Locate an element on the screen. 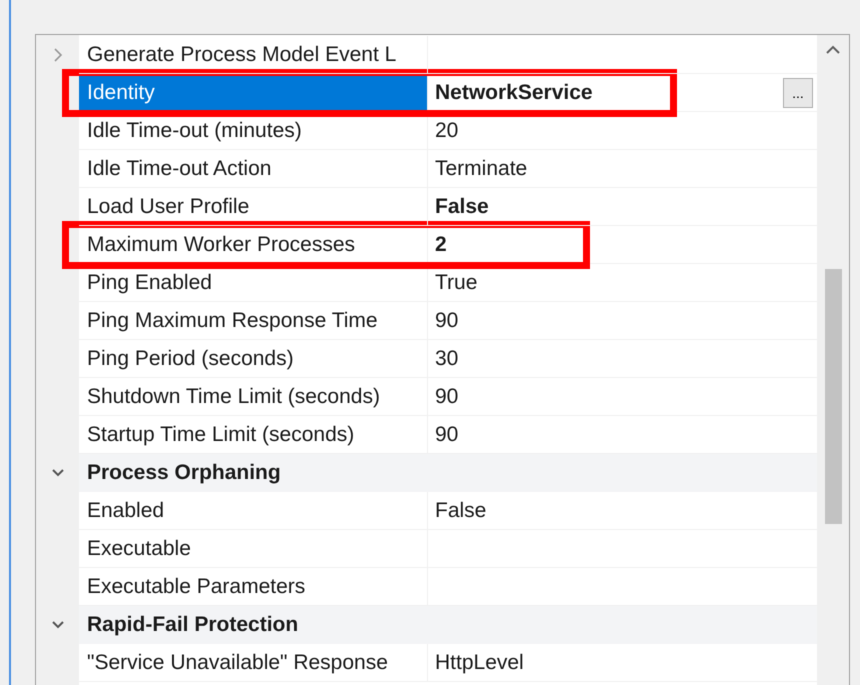 Image resolution: width=860 pixels, height=685 pixels. scrollbar is located at coordinates (833, 360).